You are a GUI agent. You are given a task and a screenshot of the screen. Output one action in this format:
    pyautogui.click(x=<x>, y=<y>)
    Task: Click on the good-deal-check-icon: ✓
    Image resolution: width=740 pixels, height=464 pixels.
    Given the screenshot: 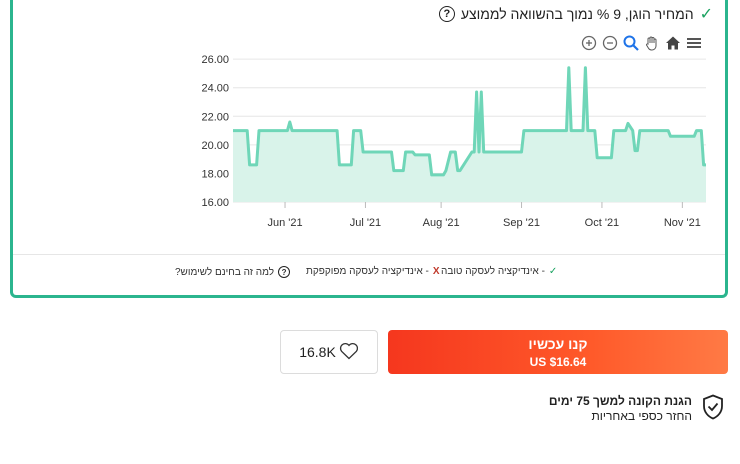 What is the action you would take?
    pyautogui.click(x=553, y=271)
    